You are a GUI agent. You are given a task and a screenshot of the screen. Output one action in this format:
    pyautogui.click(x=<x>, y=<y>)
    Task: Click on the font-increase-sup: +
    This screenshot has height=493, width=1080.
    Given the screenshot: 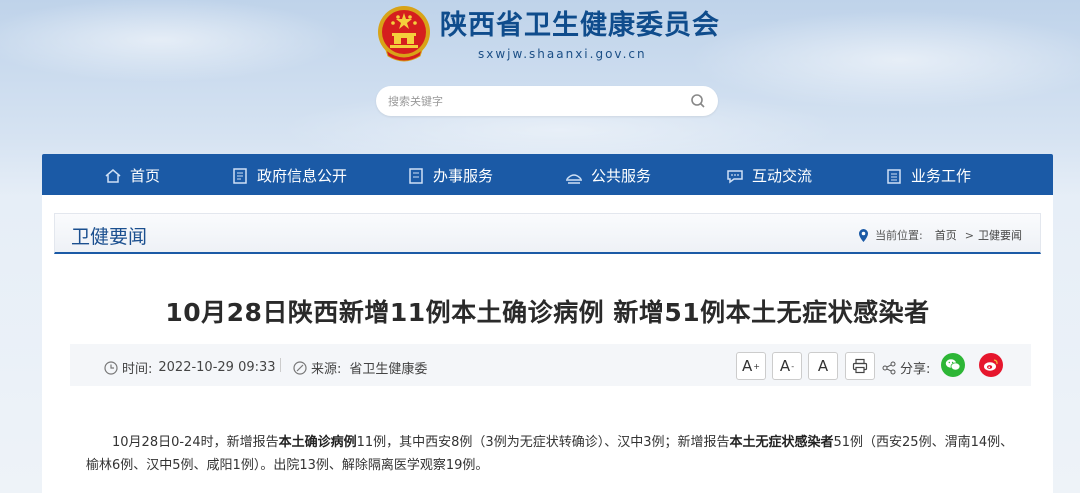 What is the action you would take?
    pyautogui.click(x=756, y=366)
    